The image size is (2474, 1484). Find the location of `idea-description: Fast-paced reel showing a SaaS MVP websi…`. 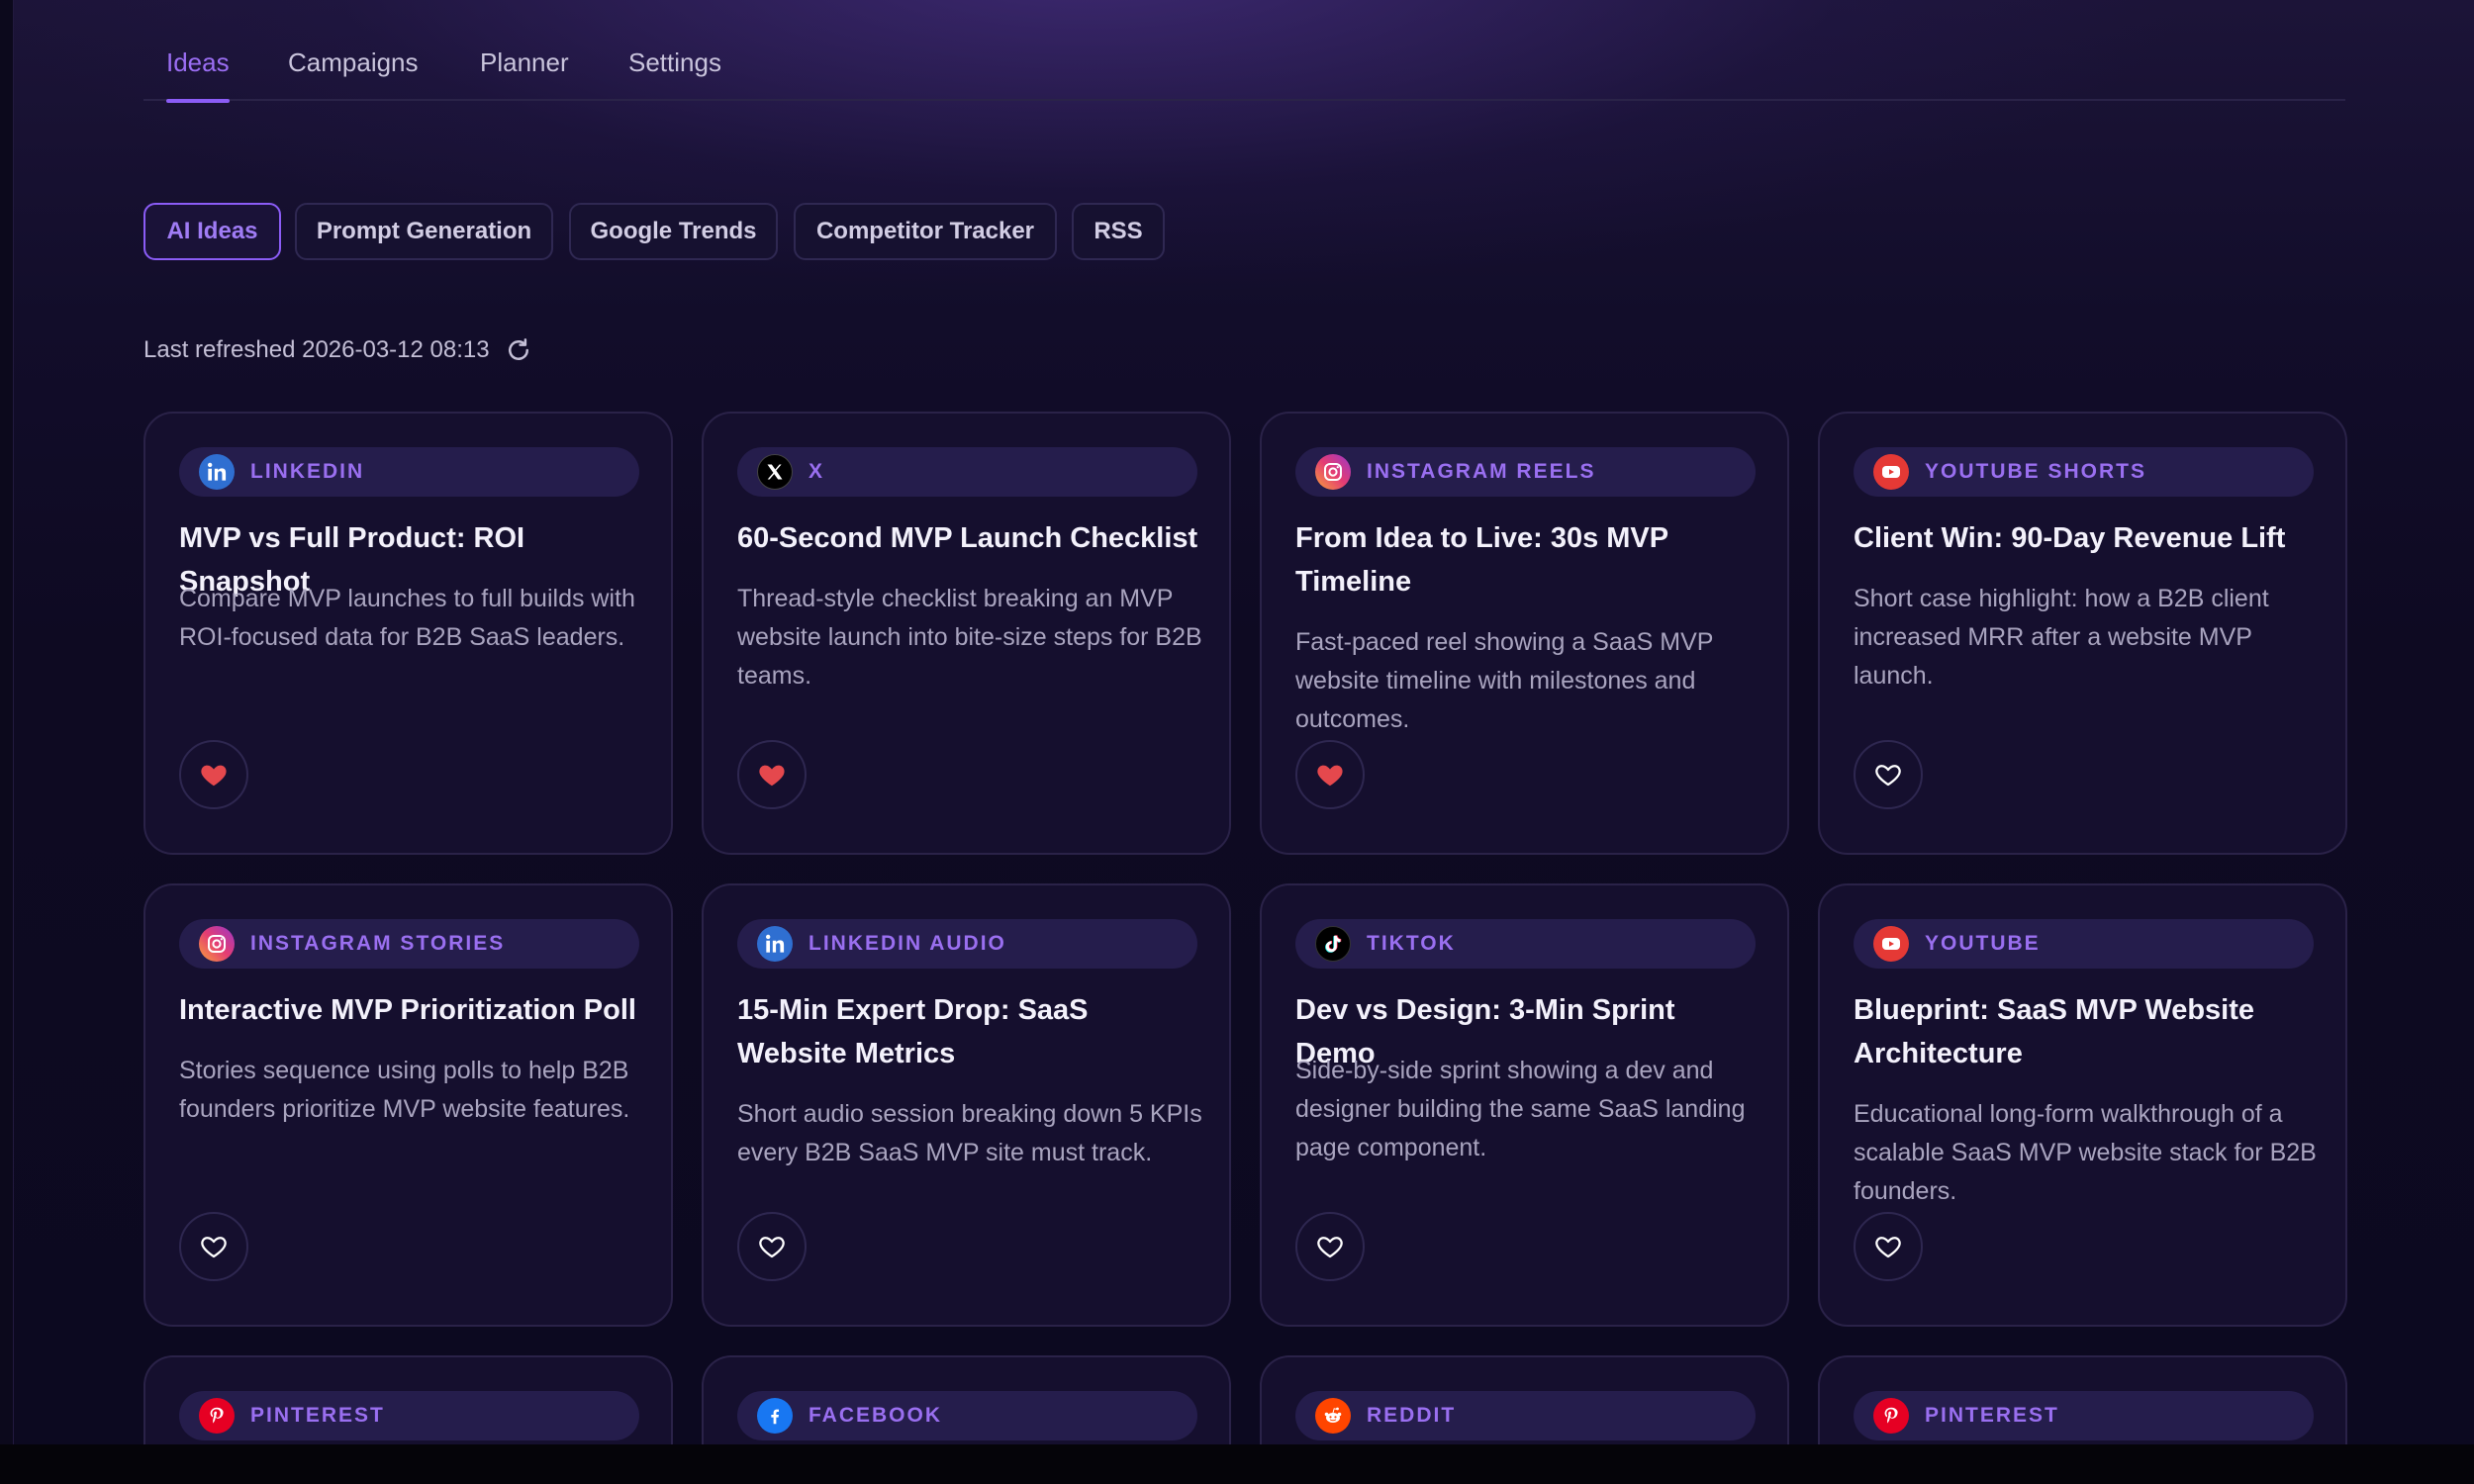

idea-description: Fast-paced reel showing a SaaS MVP websi… is located at coordinates (1504, 680).